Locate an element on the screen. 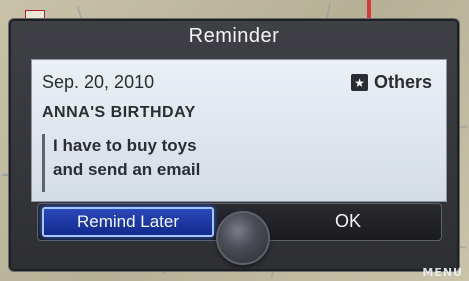 Image resolution: width=469 pixels, height=281 pixels. menu-label: MENU is located at coordinates (442, 272).